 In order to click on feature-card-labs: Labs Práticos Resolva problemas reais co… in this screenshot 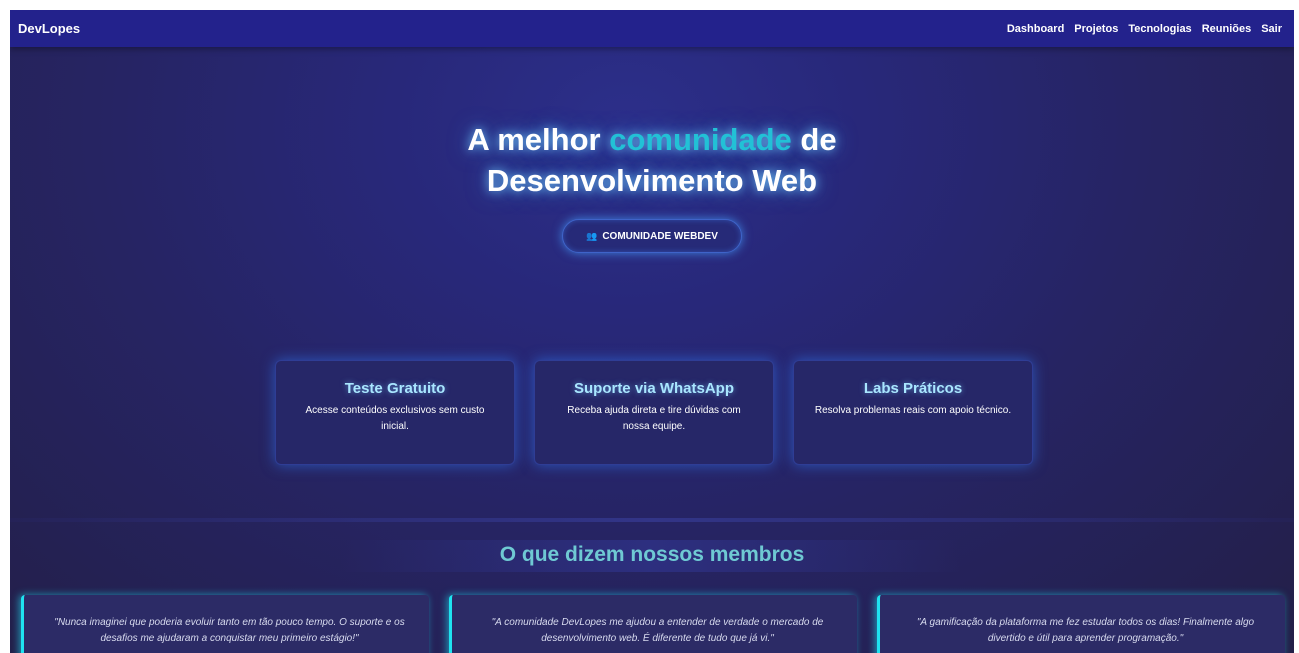, I will do `click(913, 412)`.